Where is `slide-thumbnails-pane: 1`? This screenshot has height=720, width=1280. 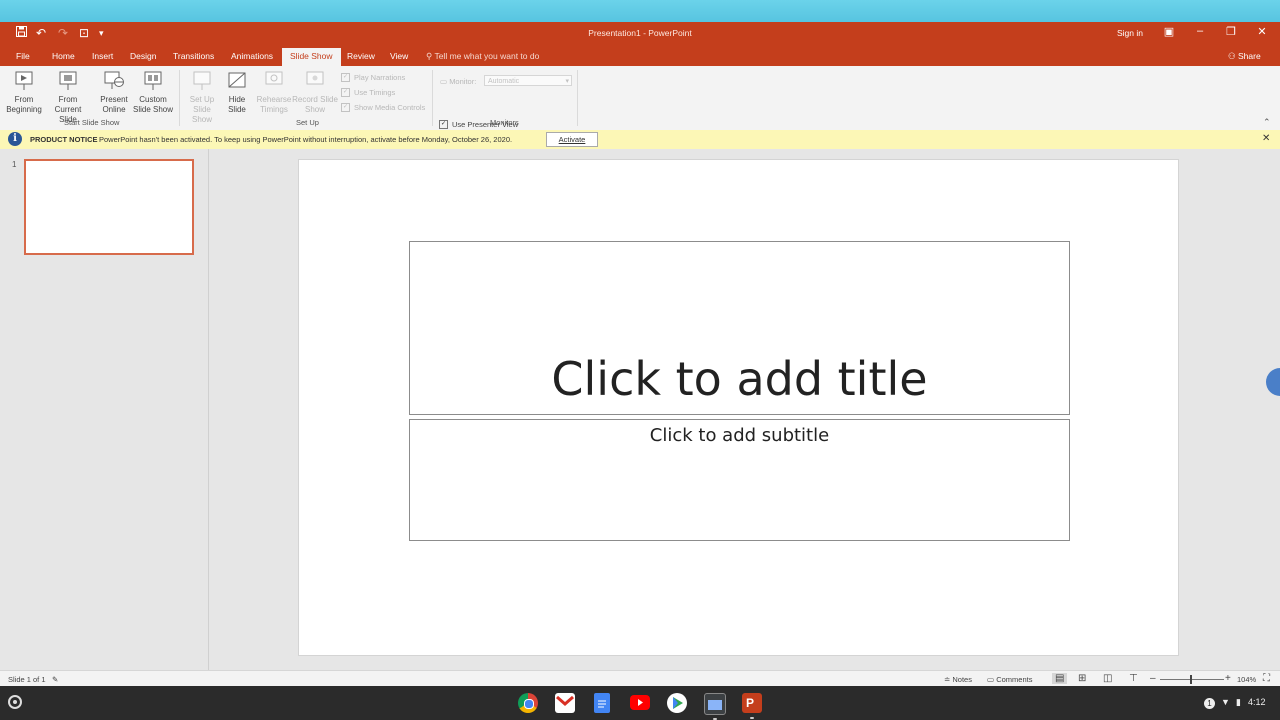 slide-thumbnails-pane: 1 is located at coordinates (104, 409).